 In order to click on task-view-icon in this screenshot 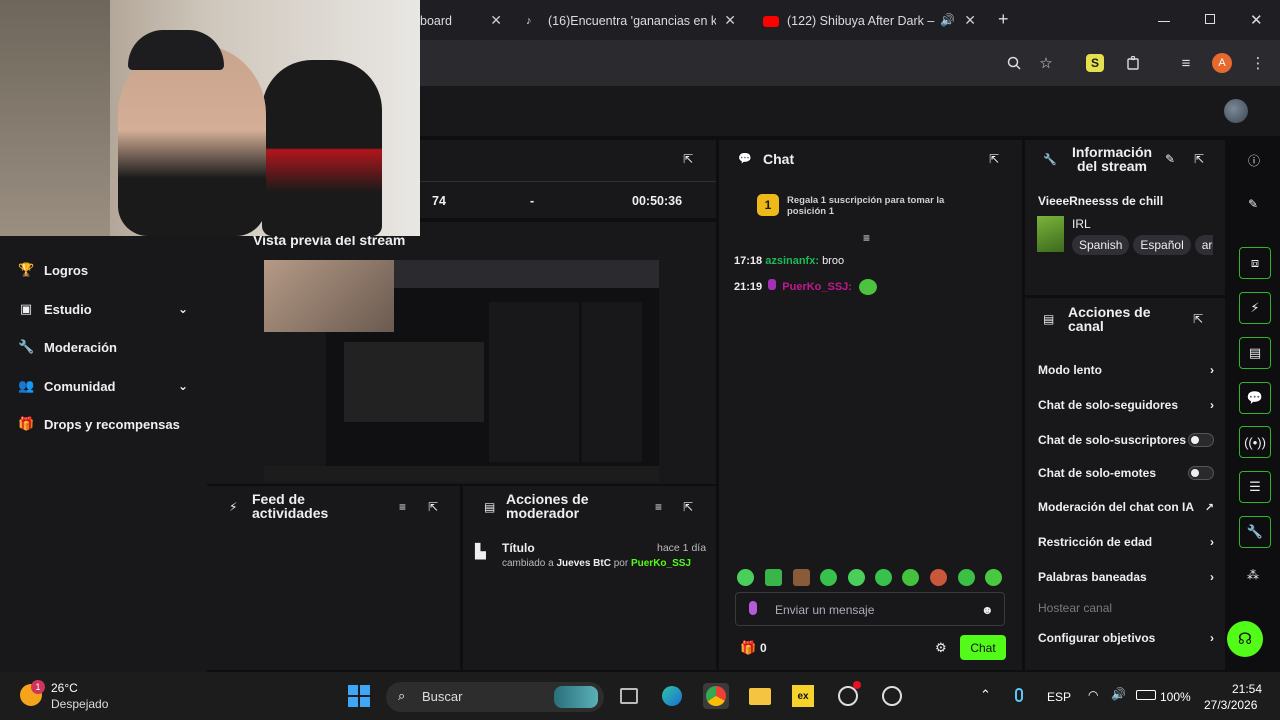, I will do `click(629, 696)`.